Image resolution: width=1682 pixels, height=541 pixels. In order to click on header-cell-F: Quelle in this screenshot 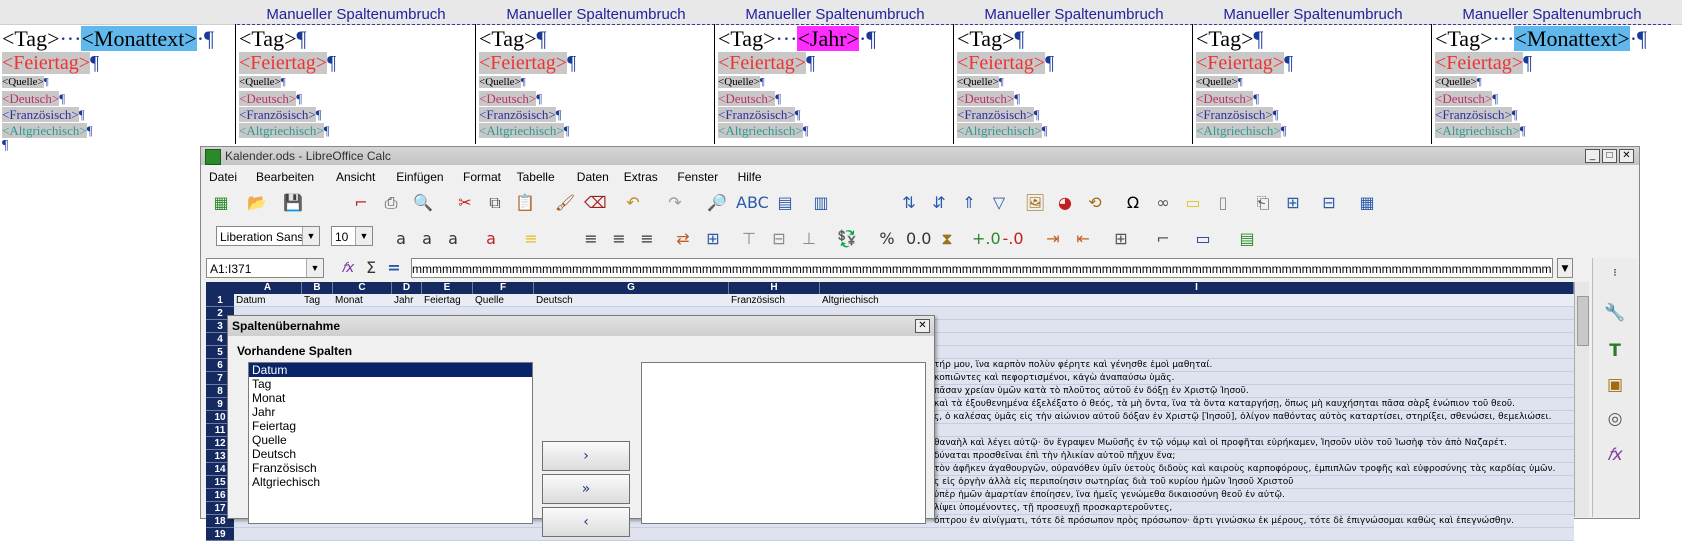, I will do `click(504, 300)`.